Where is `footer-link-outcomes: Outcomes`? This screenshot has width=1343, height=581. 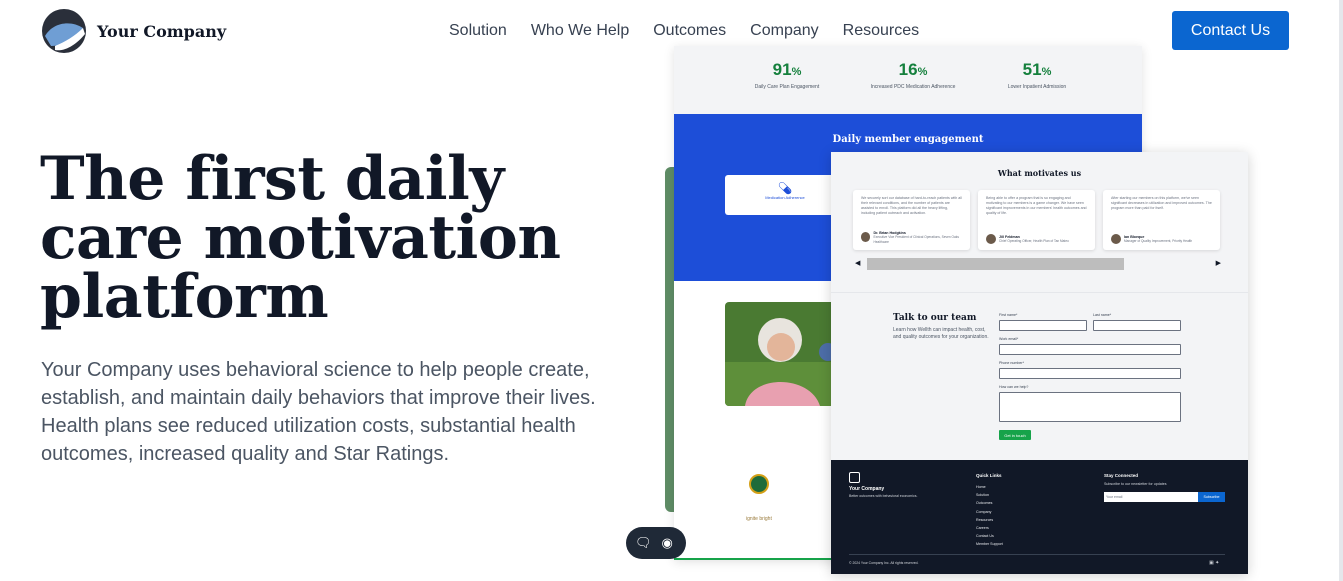 footer-link-outcomes: Outcomes is located at coordinates (989, 503).